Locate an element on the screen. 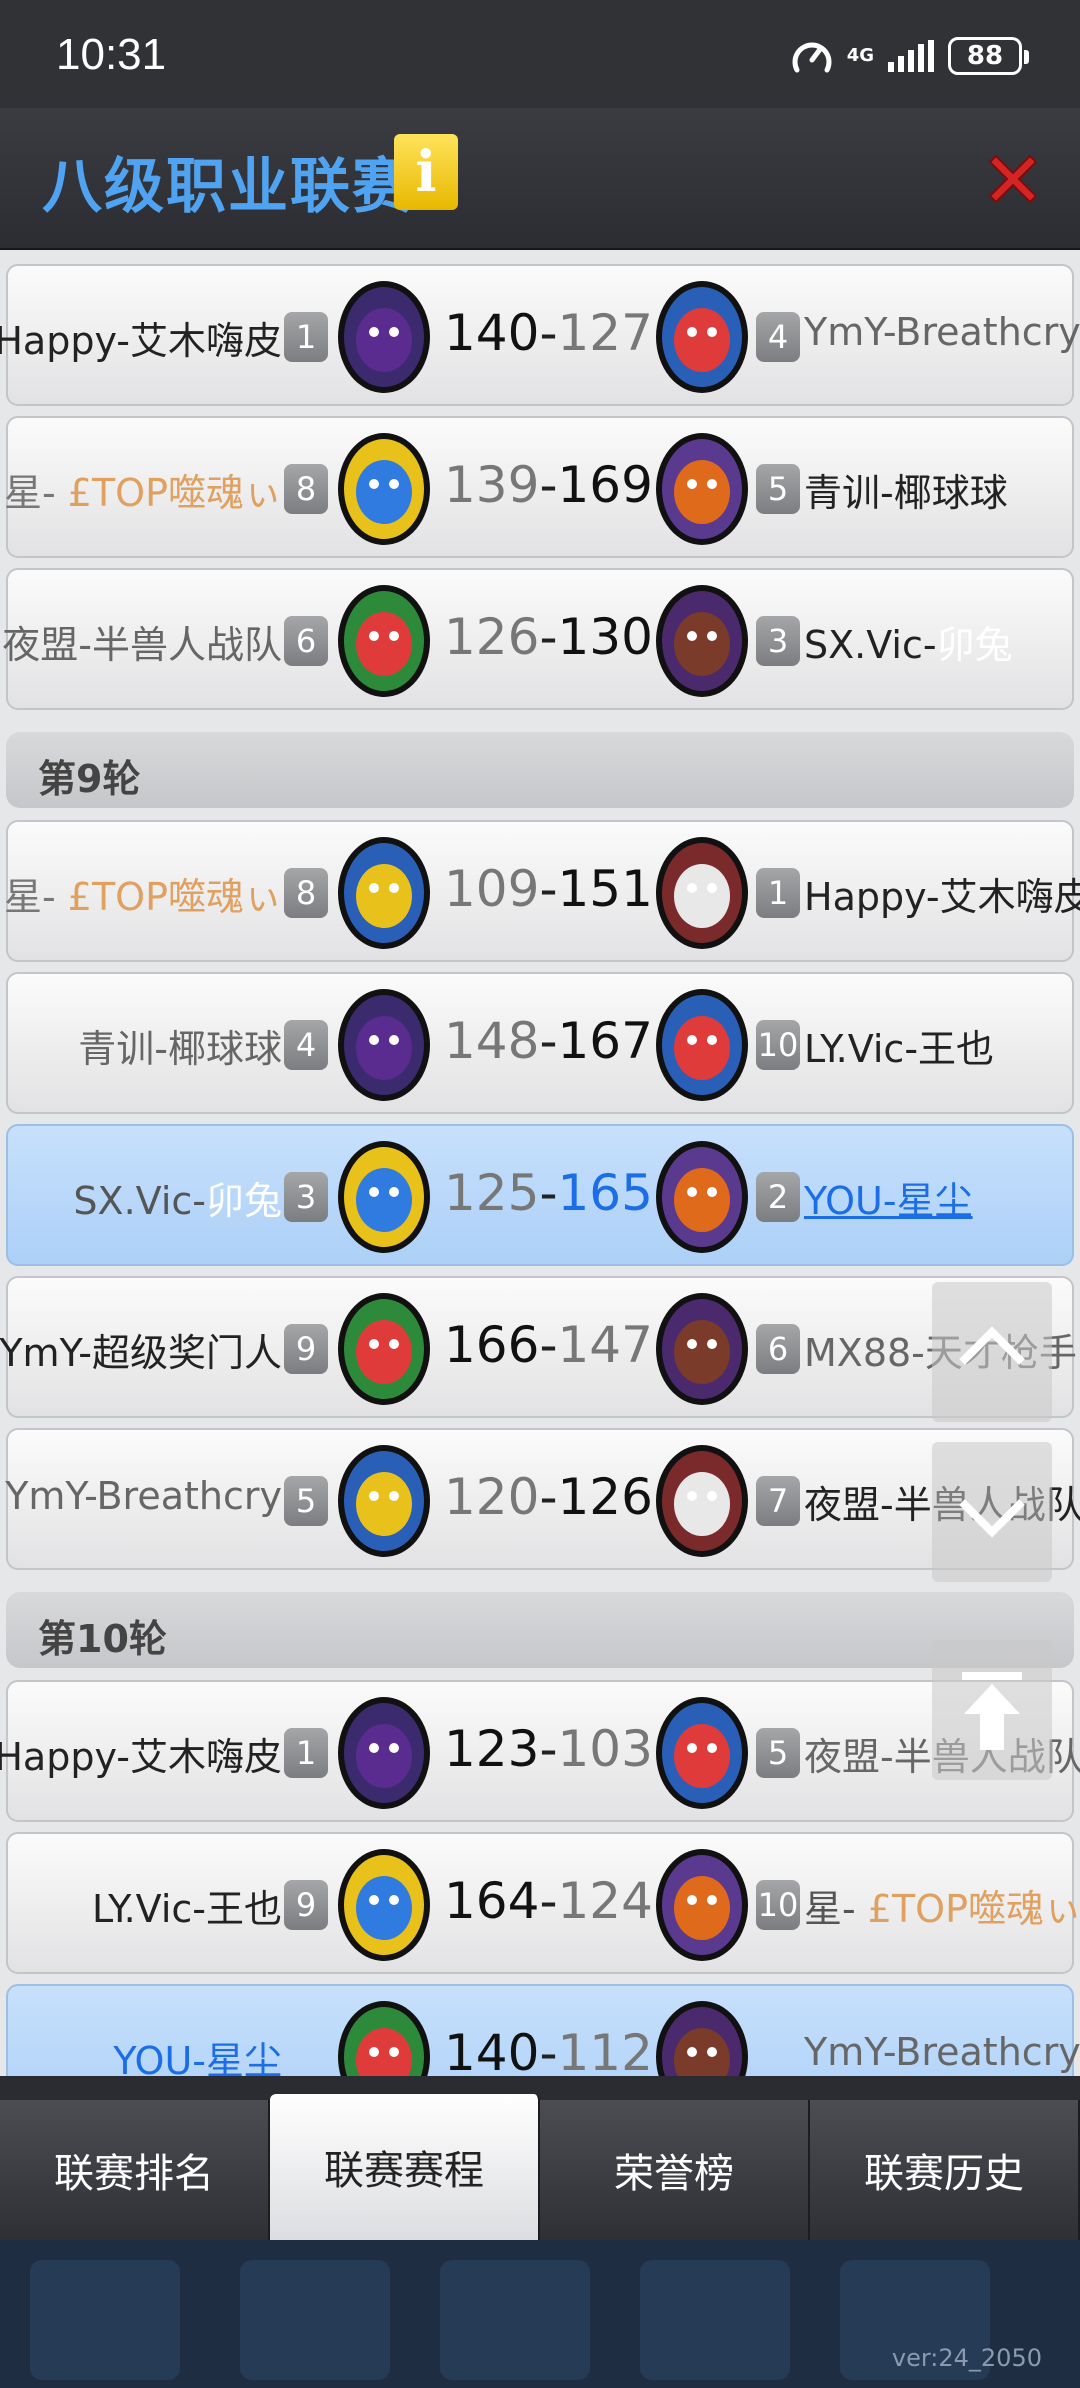 This screenshot has width=1080, height=2388. scroll-up-button is located at coordinates (992, 1352).